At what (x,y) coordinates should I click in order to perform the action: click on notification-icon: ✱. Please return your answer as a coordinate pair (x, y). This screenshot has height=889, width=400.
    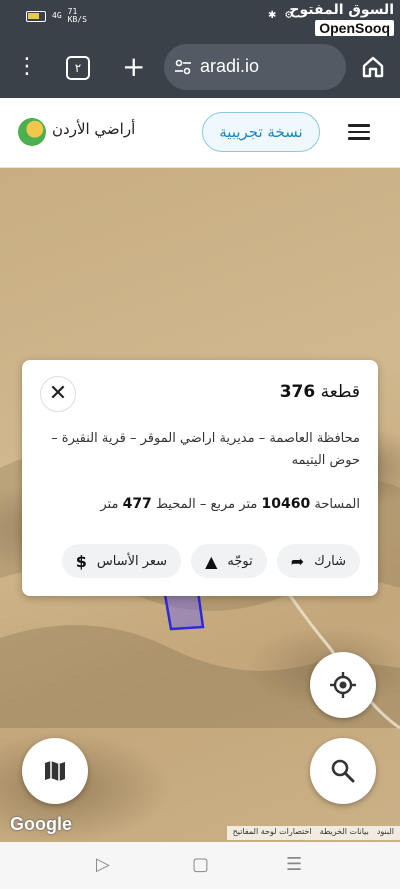
    Looking at the image, I should click on (272, 15).